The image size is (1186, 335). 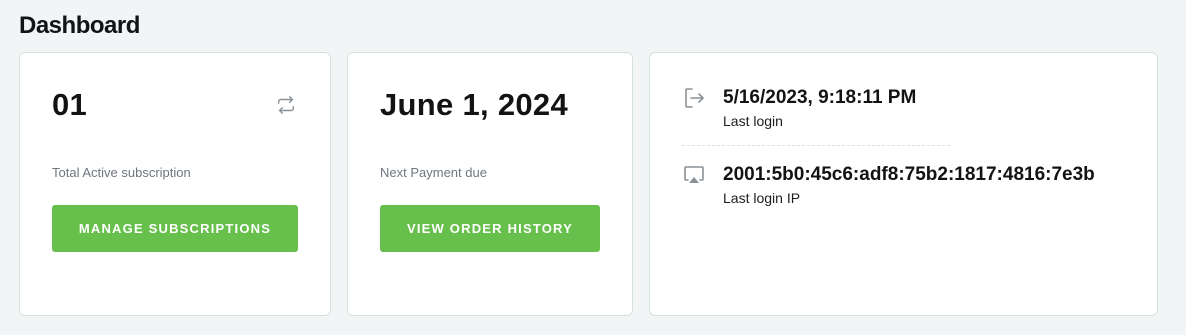 What do you see at coordinates (175, 228) in the screenshot?
I see `manage-subscriptions-button: MANAGE SUBSCRIPTIONS` at bounding box center [175, 228].